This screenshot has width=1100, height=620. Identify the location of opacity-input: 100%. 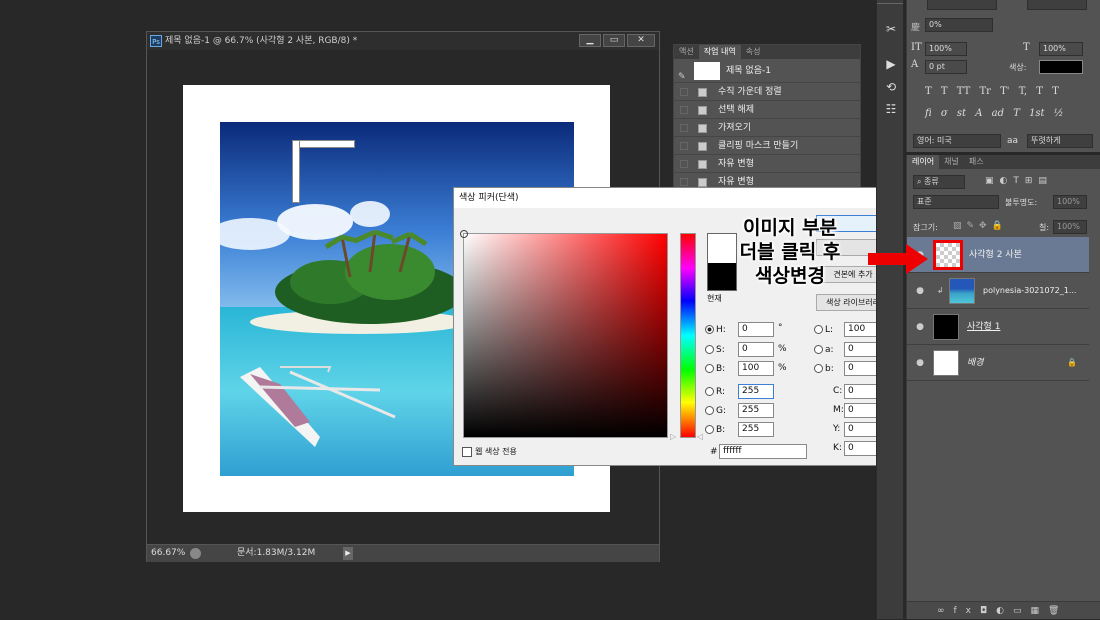
(1070, 202).